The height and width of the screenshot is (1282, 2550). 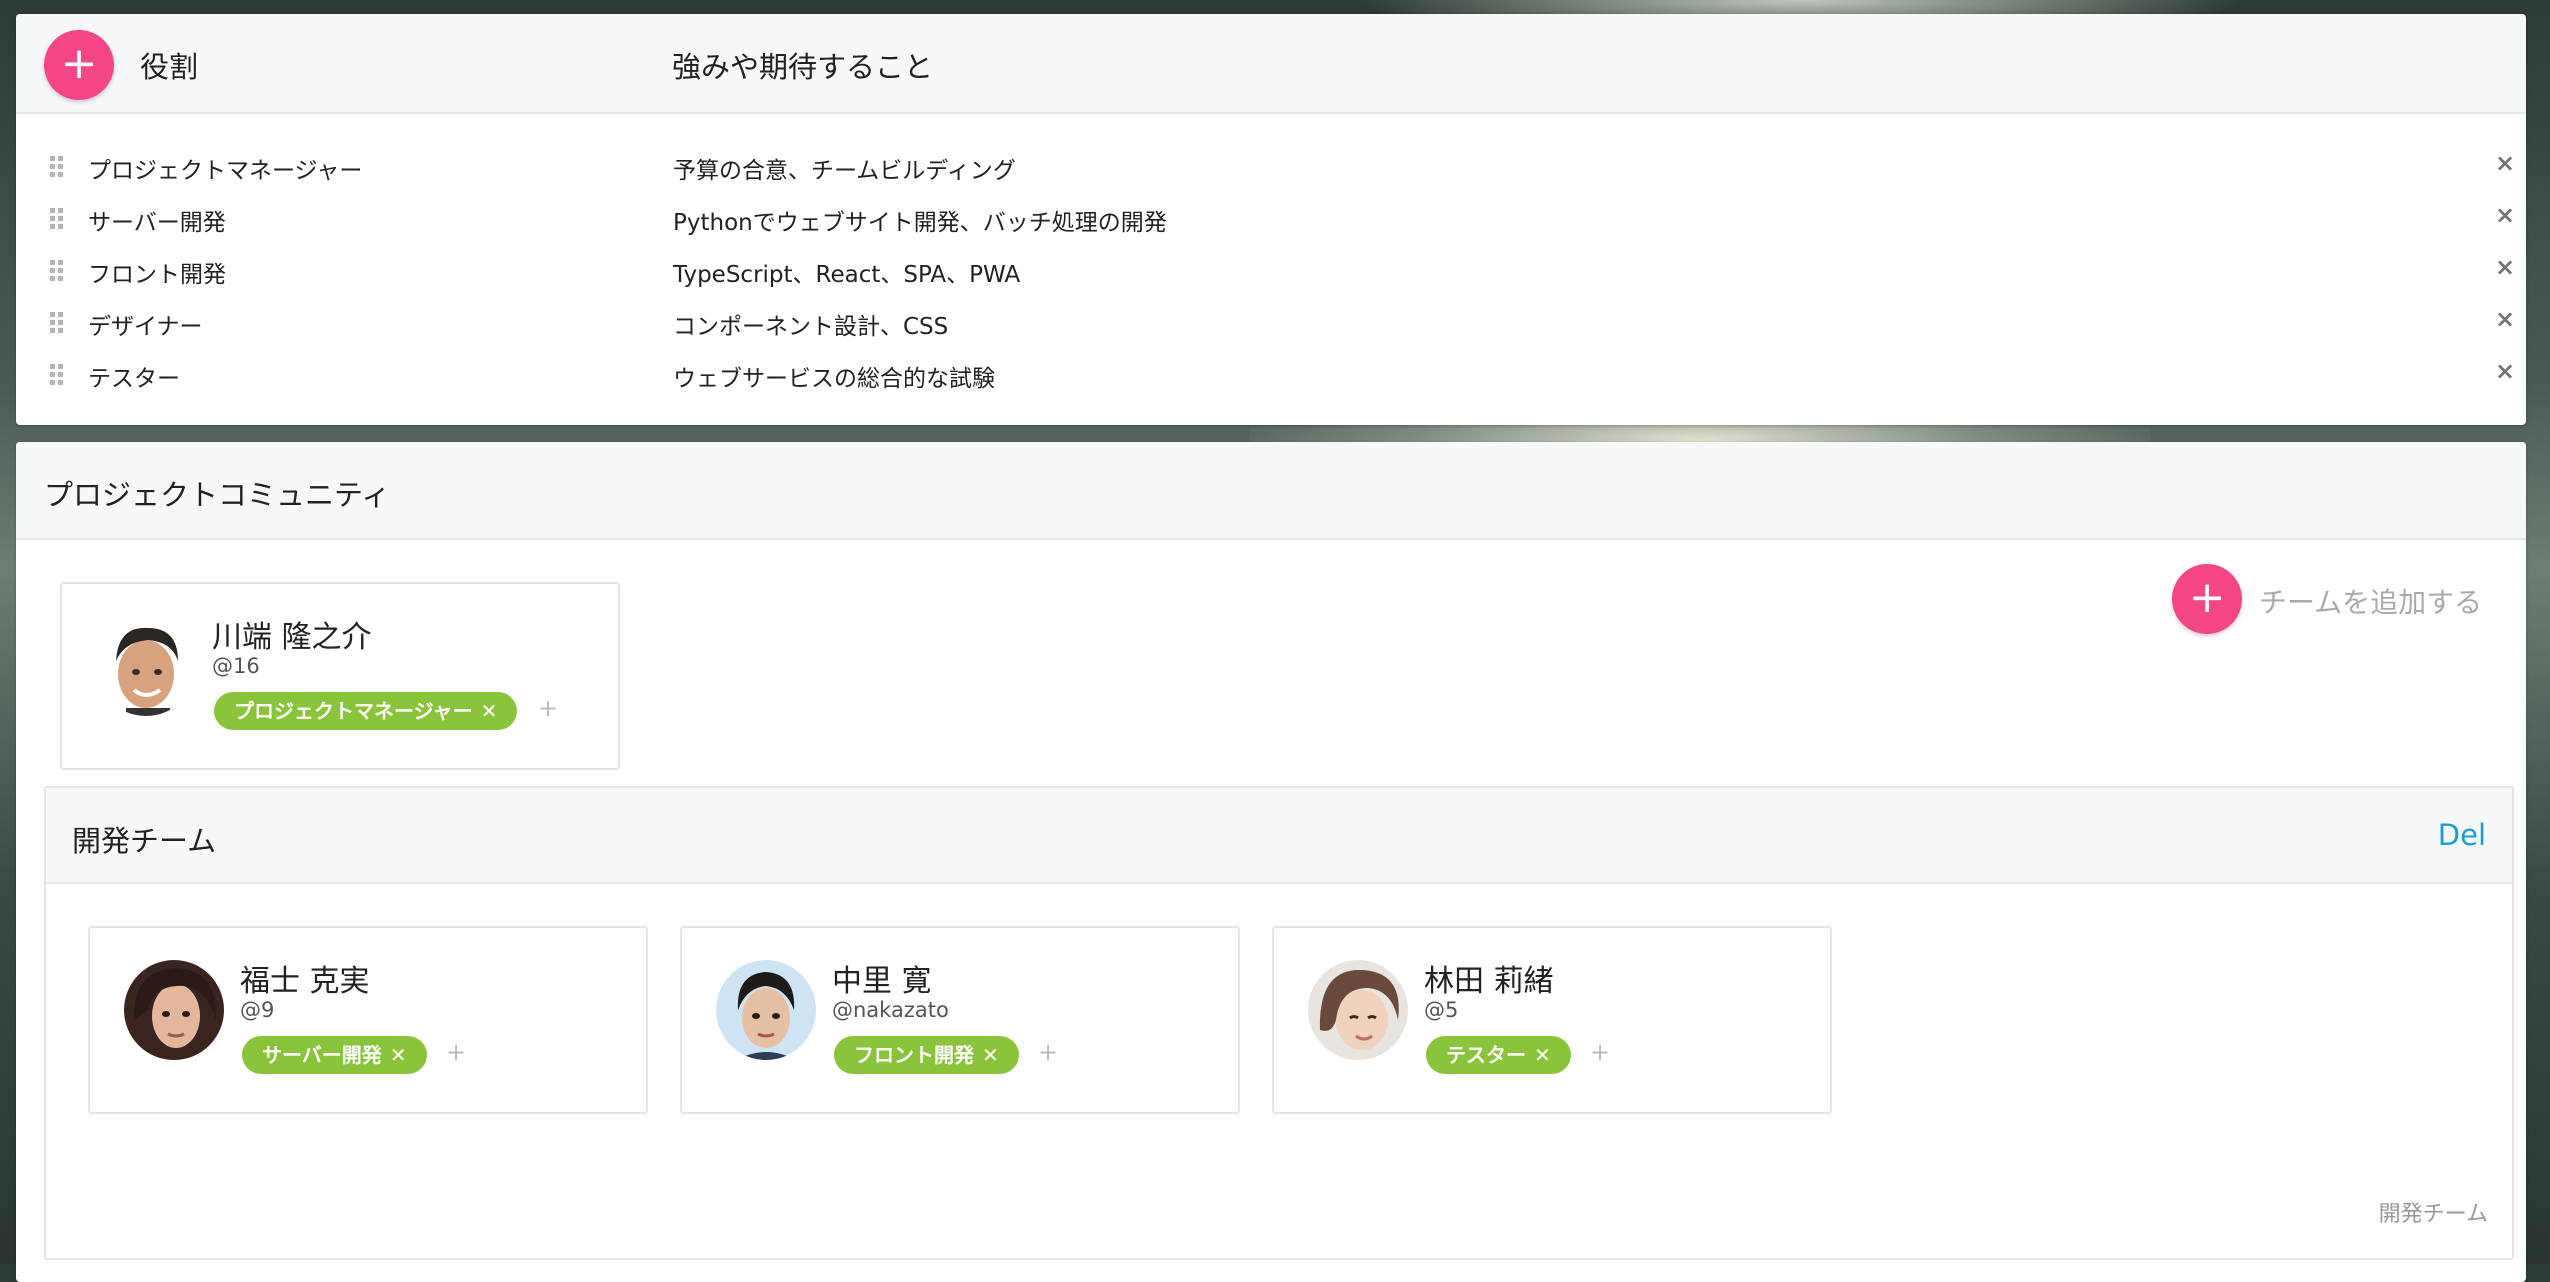 I want to click on role-tag: サーバー開発 ✕, so click(x=334, y=1055).